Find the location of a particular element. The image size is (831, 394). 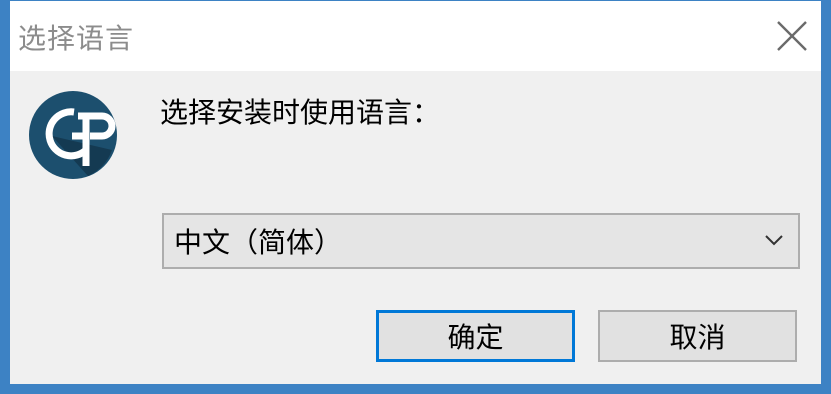

language-select-value: 中文（简体） is located at coordinates (258, 242).